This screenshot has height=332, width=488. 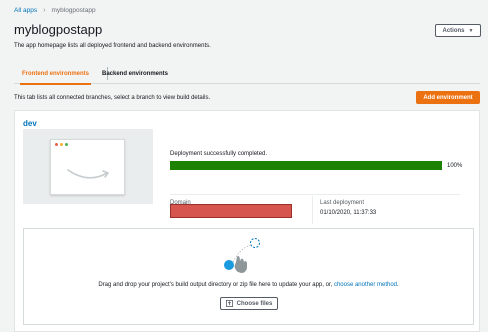 What do you see at coordinates (455, 166) in the screenshot?
I see `deployment-progress-label: 100%` at bounding box center [455, 166].